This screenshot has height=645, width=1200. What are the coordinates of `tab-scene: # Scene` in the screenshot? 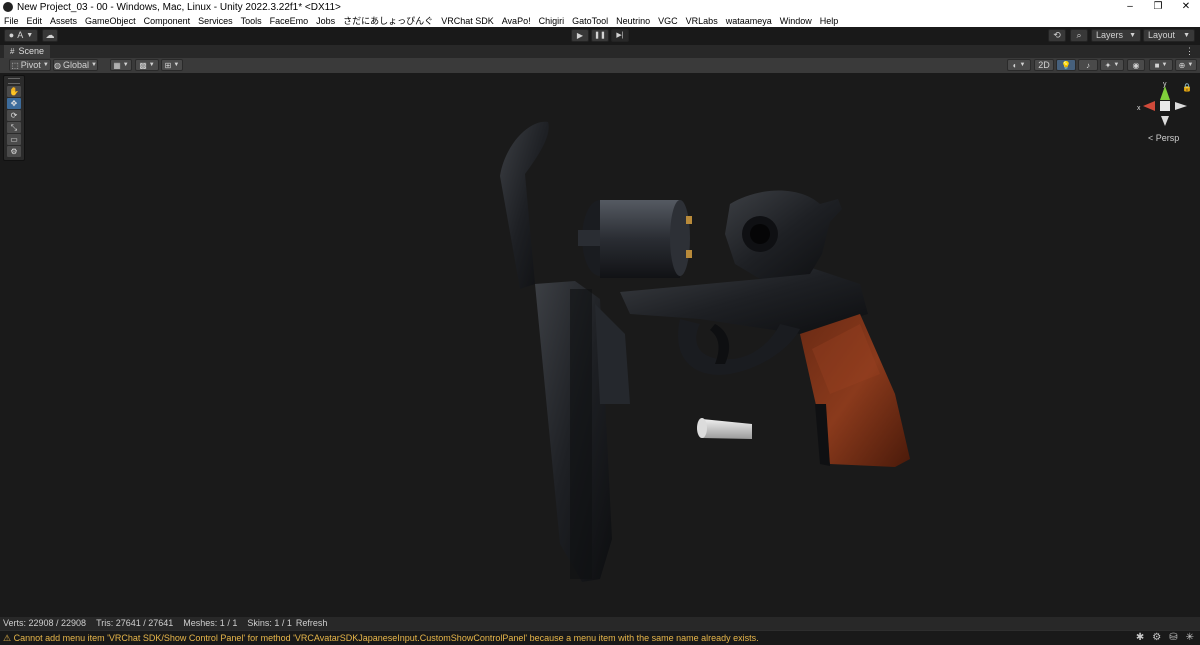 It's located at (27, 51).